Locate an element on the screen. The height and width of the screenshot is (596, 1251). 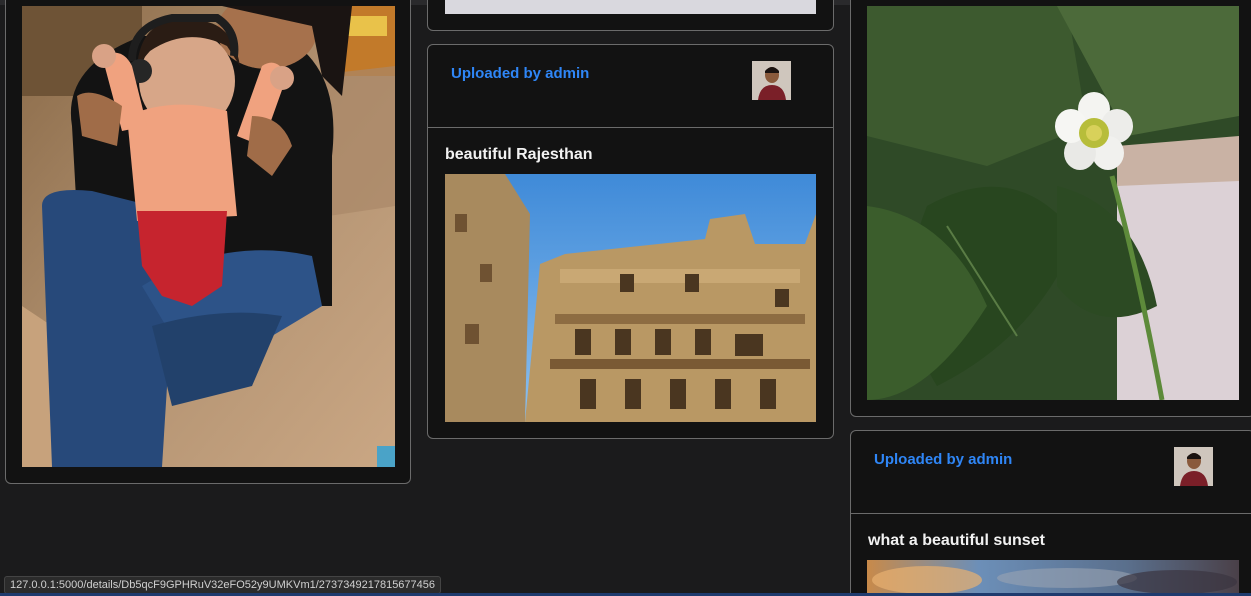
post-photo-sunset is located at coordinates (1053, 578).